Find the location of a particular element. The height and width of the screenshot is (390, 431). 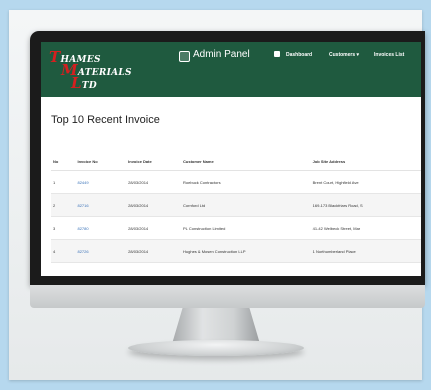

cell-job-site-address: 169-173 Blackfriars Road, S is located at coordinates (365, 205).